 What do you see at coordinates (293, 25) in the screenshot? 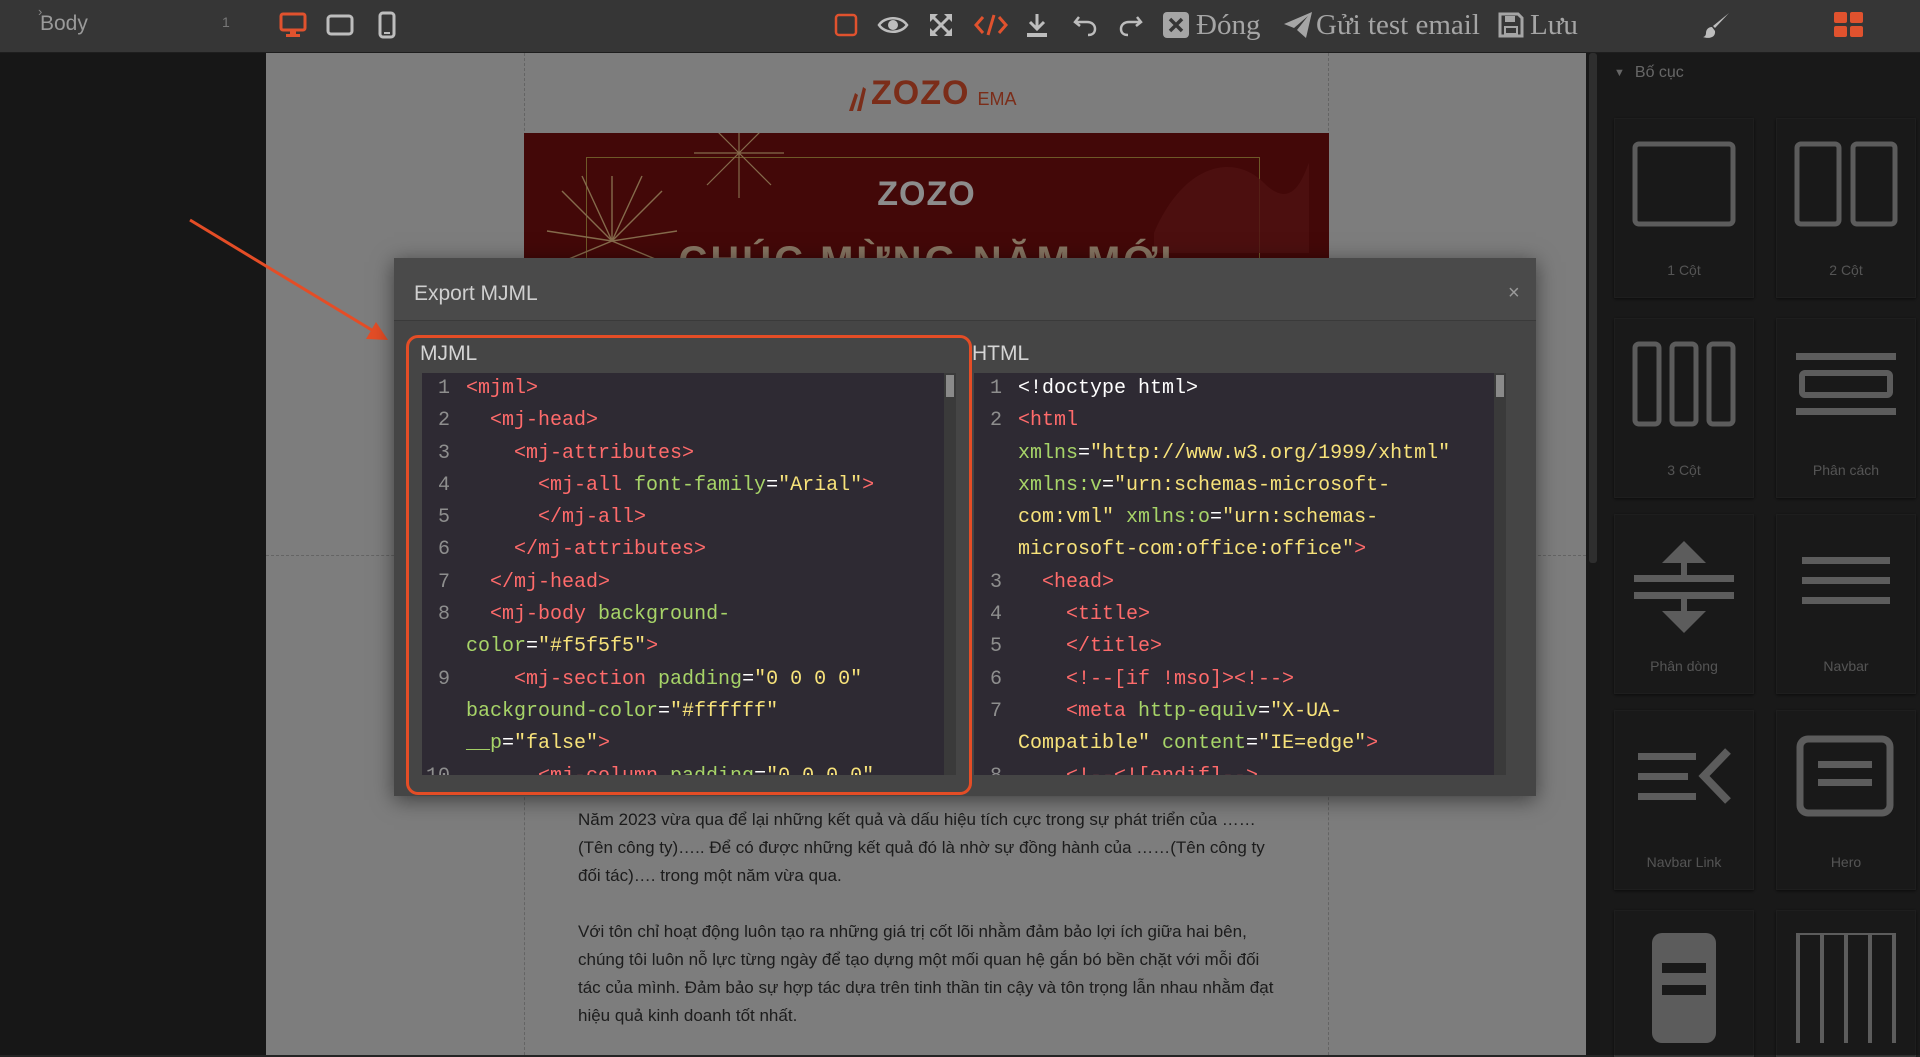
I see `desktop-device-icon` at bounding box center [293, 25].